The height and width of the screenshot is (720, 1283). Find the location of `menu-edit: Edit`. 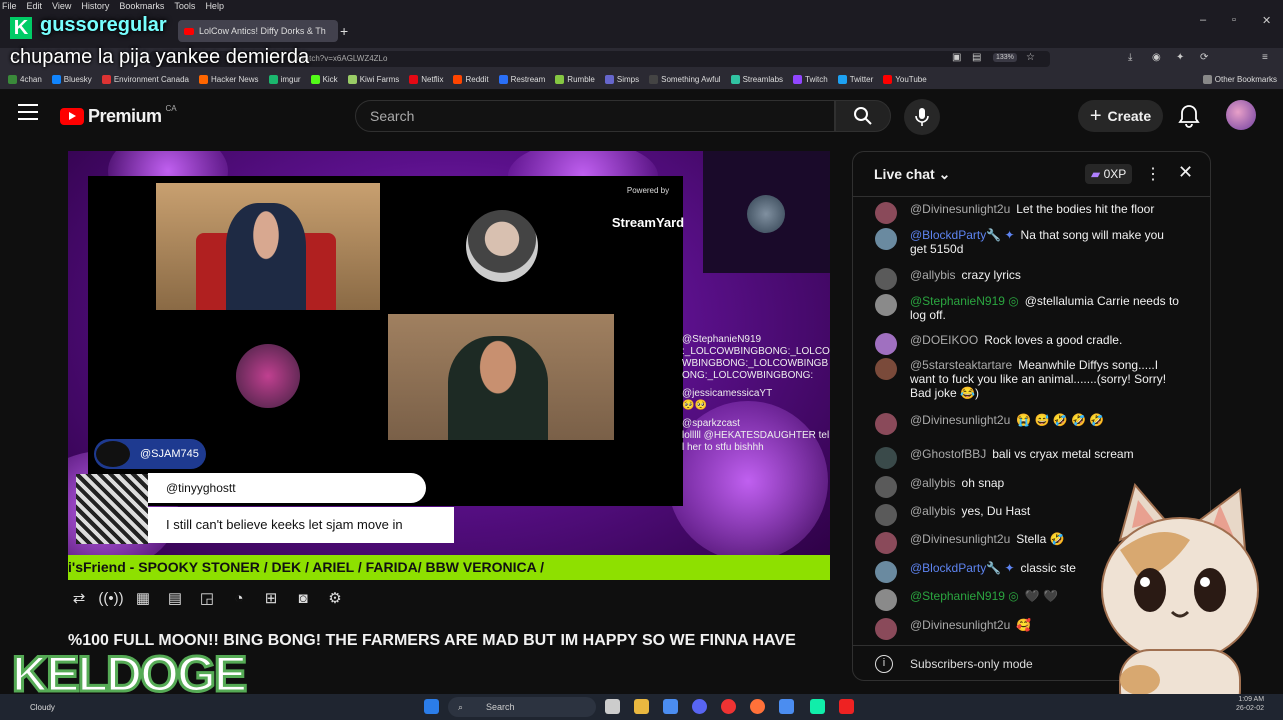

menu-edit: Edit is located at coordinates (35, 6).